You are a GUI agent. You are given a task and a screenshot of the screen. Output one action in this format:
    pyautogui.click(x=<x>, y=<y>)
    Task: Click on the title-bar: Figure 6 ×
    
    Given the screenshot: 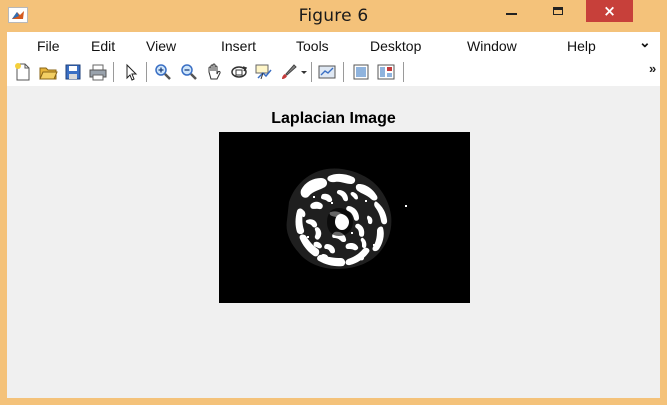 What is the action you would take?
    pyautogui.click(x=333, y=16)
    